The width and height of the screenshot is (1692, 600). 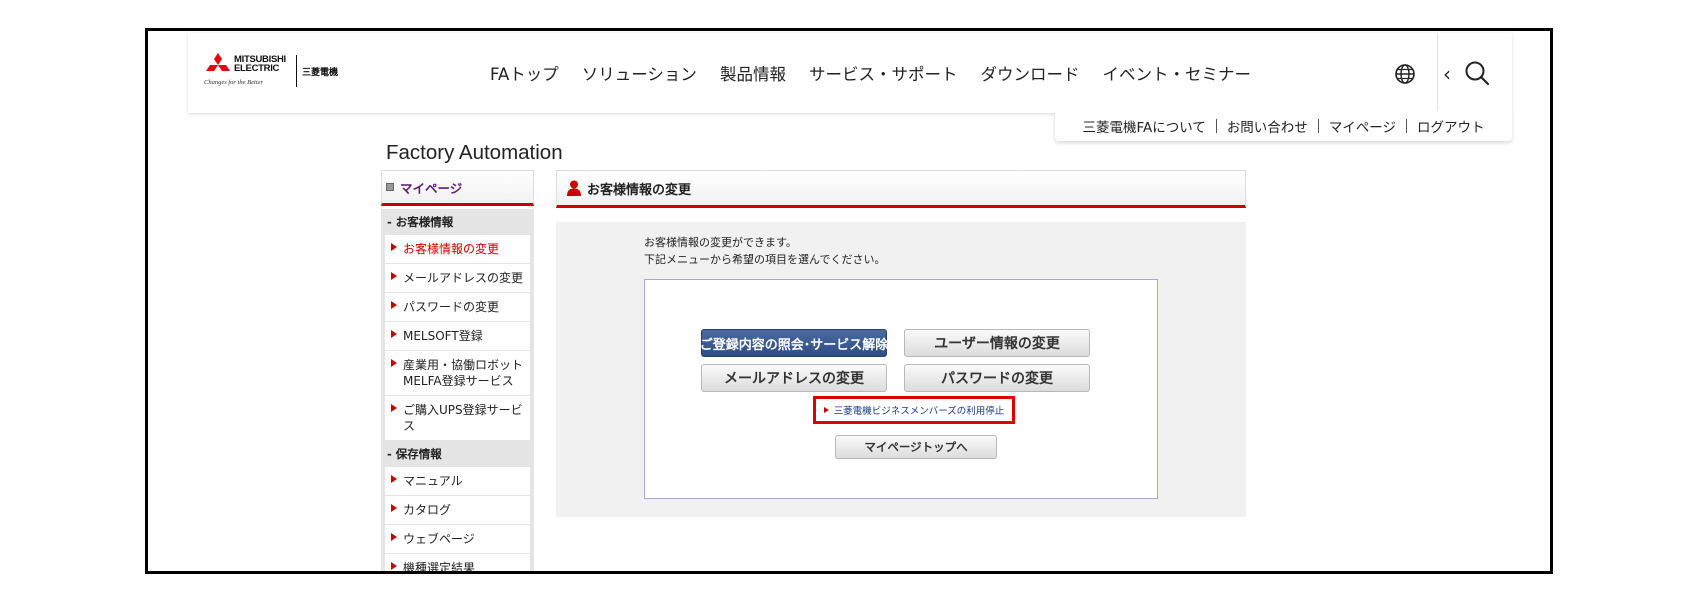 What do you see at coordinates (218, 62) in the screenshot?
I see `three-diamonds-icon` at bounding box center [218, 62].